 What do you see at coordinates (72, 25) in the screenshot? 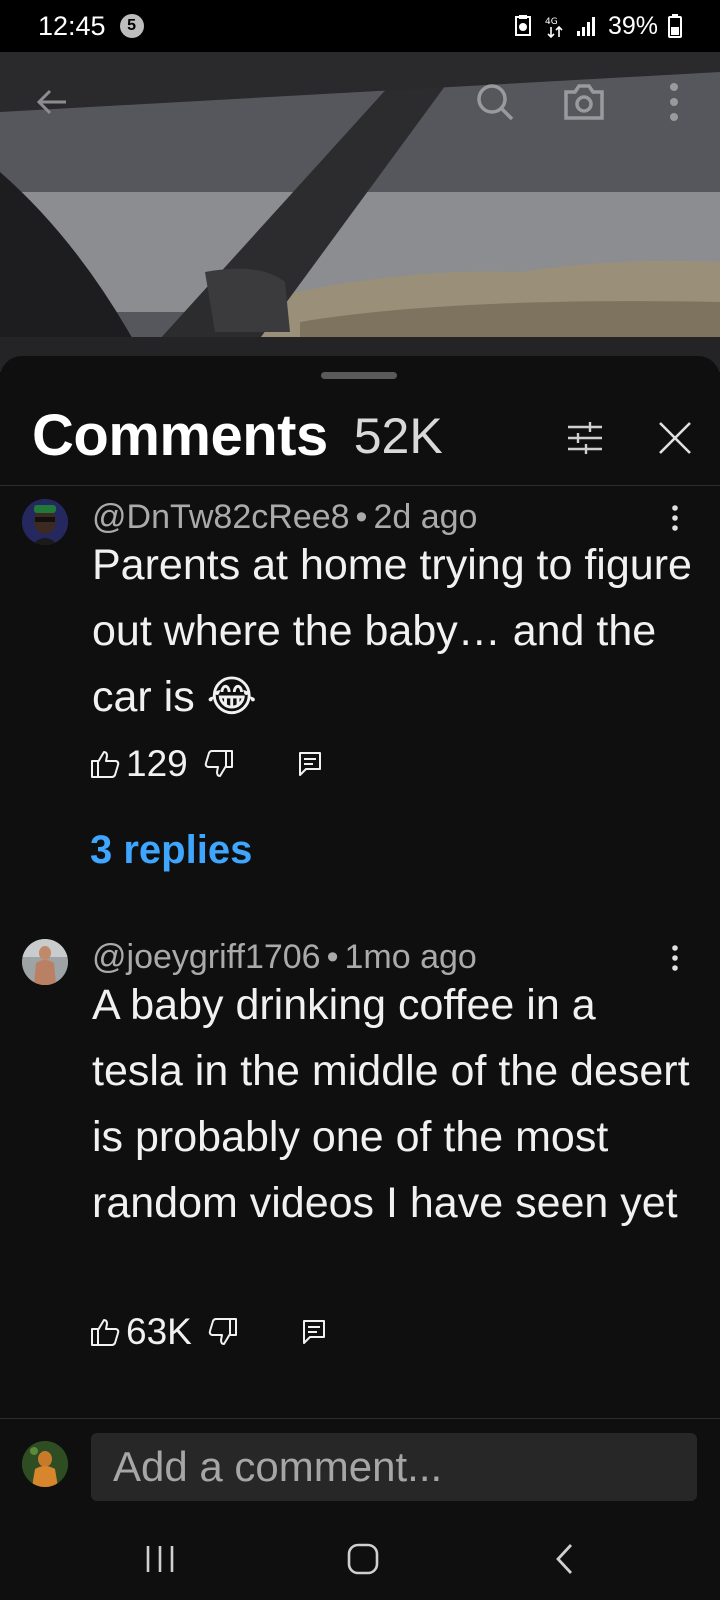
I see `status-time: 12:45` at bounding box center [72, 25].